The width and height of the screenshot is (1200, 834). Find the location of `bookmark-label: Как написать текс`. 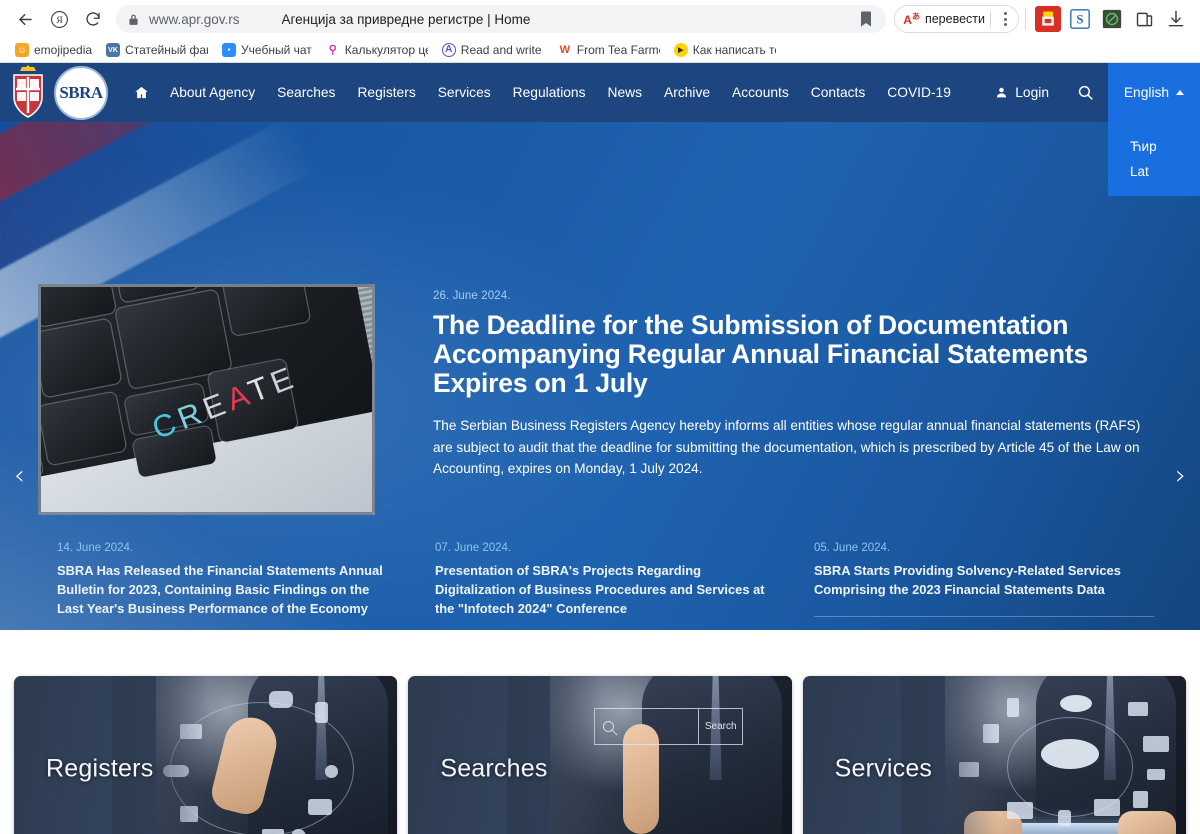

bookmark-label: Как написать текс is located at coordinates (734, 50).